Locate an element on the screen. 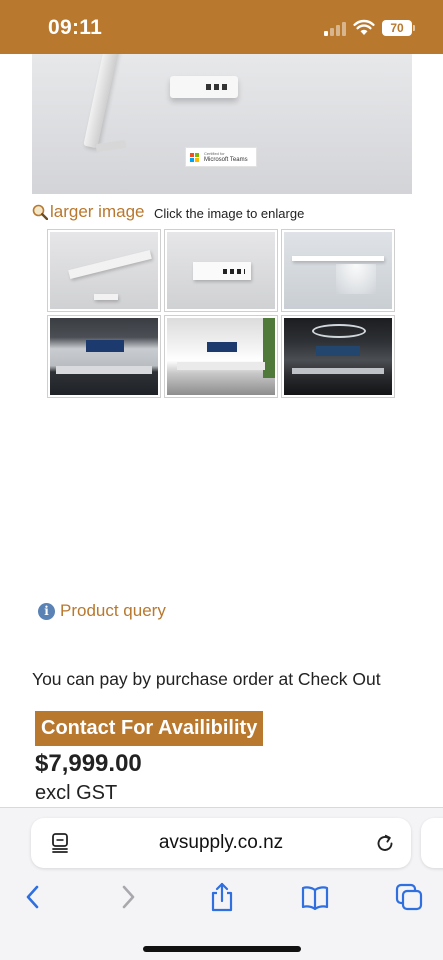 The image size is (443, 960). status-time: 09:11 is located at coordinates (75, 27).